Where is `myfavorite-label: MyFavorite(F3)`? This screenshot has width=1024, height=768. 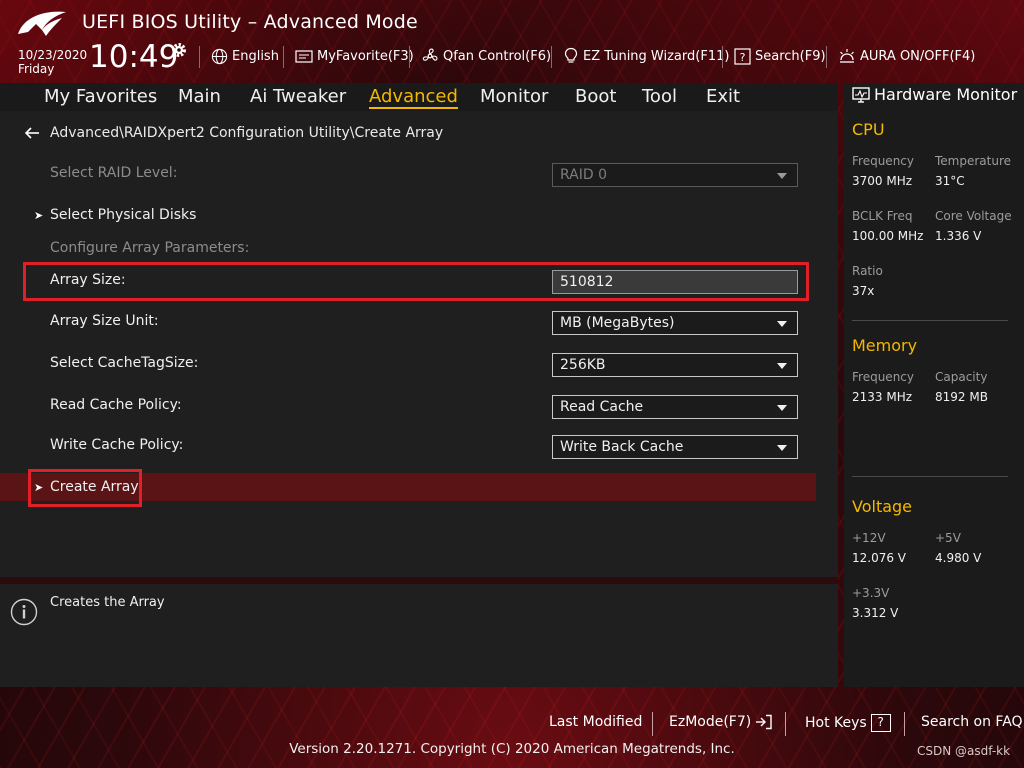
myfavorite-label: MyFavorite(F3) is located at coordinates (365, 56).